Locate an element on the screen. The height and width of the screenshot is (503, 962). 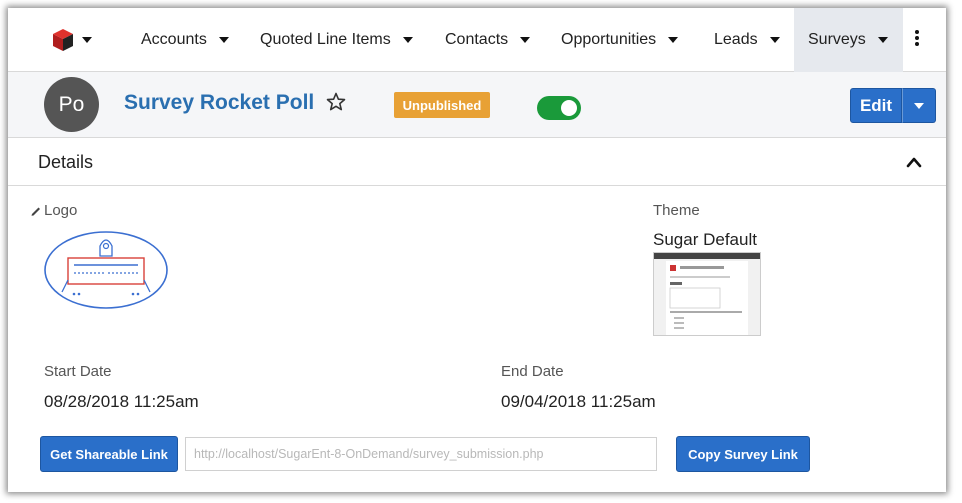
survey-rocket-logo-image is located at coordinates (106, 270).